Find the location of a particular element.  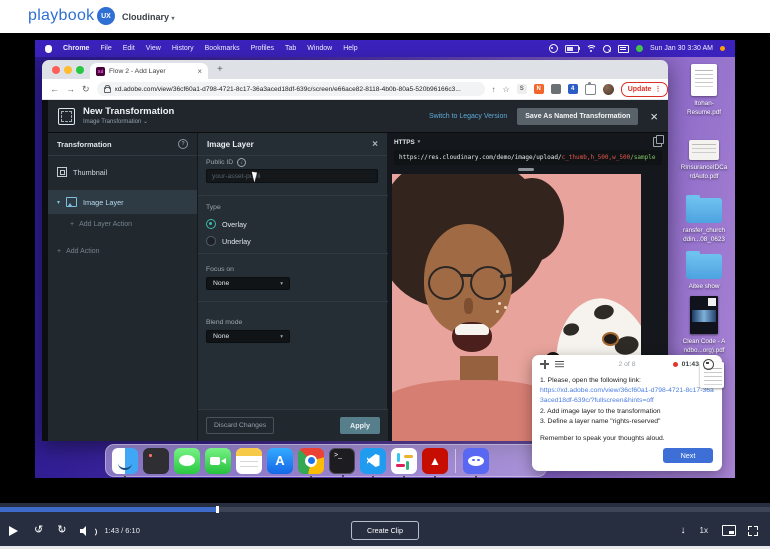

dock-messages-icon is located at coordinates (187, 460).